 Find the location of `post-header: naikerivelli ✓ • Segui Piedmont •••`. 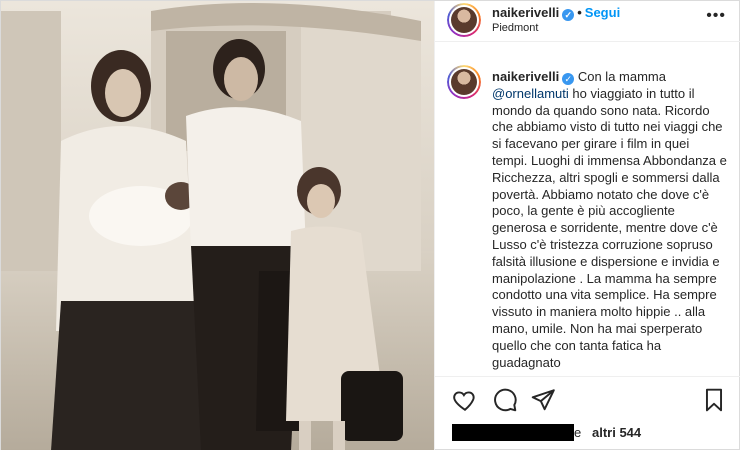

post-header: naikerivelli ✓ • Segui Piedmont ••• is located at coordinates (587, 21).